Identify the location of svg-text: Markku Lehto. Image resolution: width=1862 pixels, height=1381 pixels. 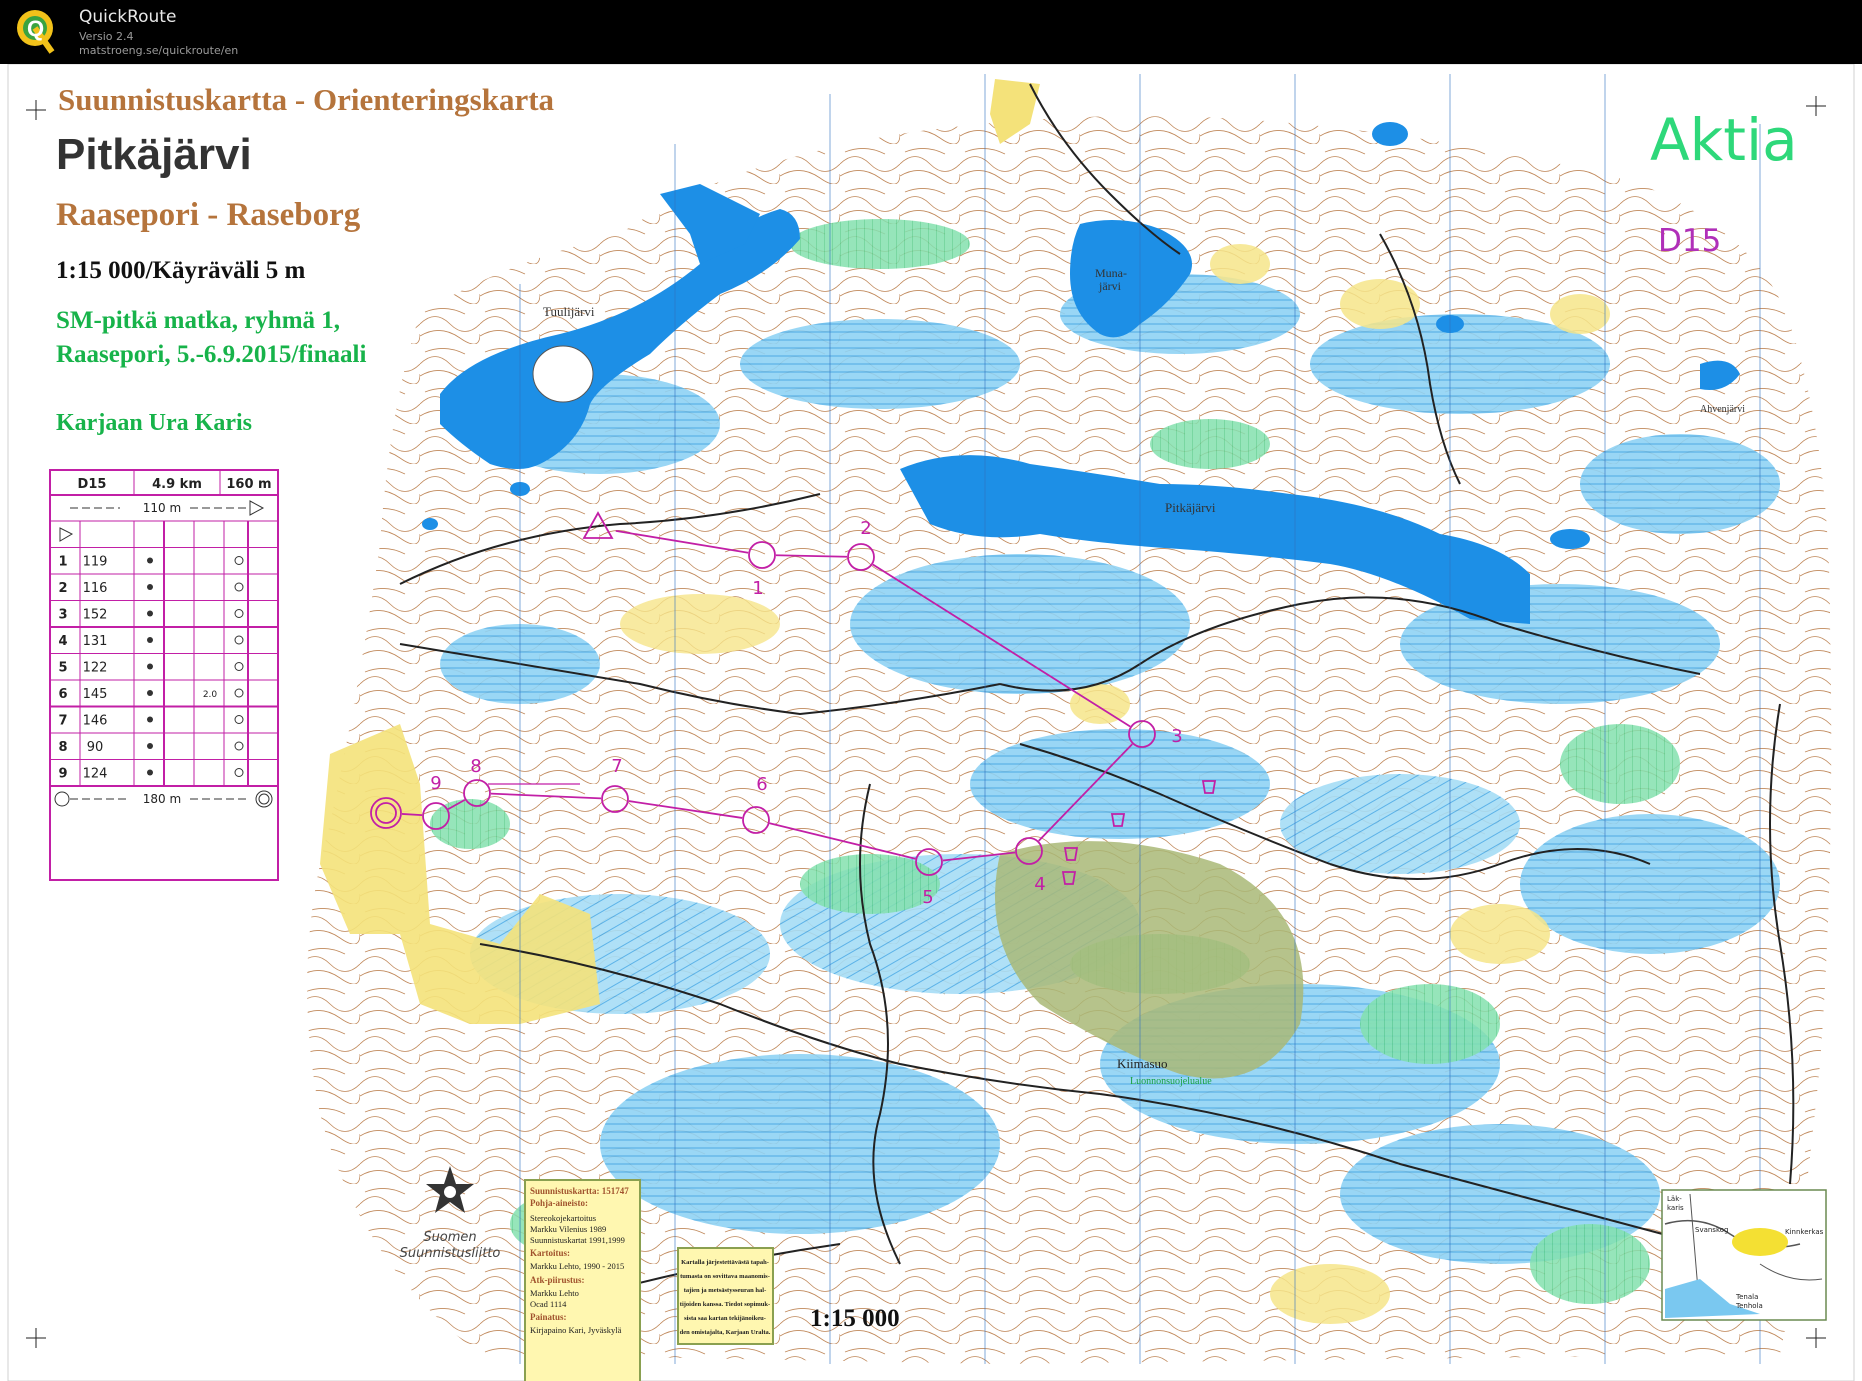
(554, 1293).